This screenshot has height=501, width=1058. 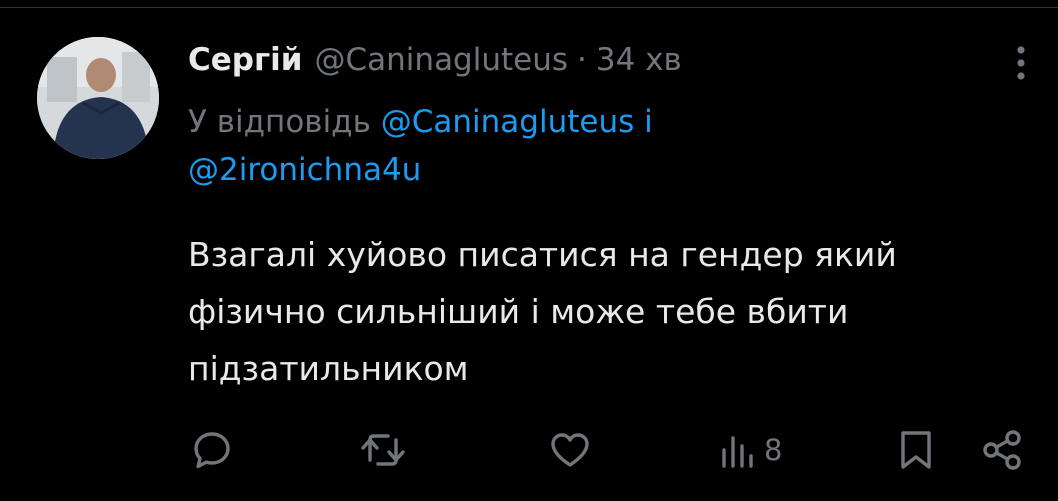 I want to click on bookmark-button, so click(x=916, y=450).